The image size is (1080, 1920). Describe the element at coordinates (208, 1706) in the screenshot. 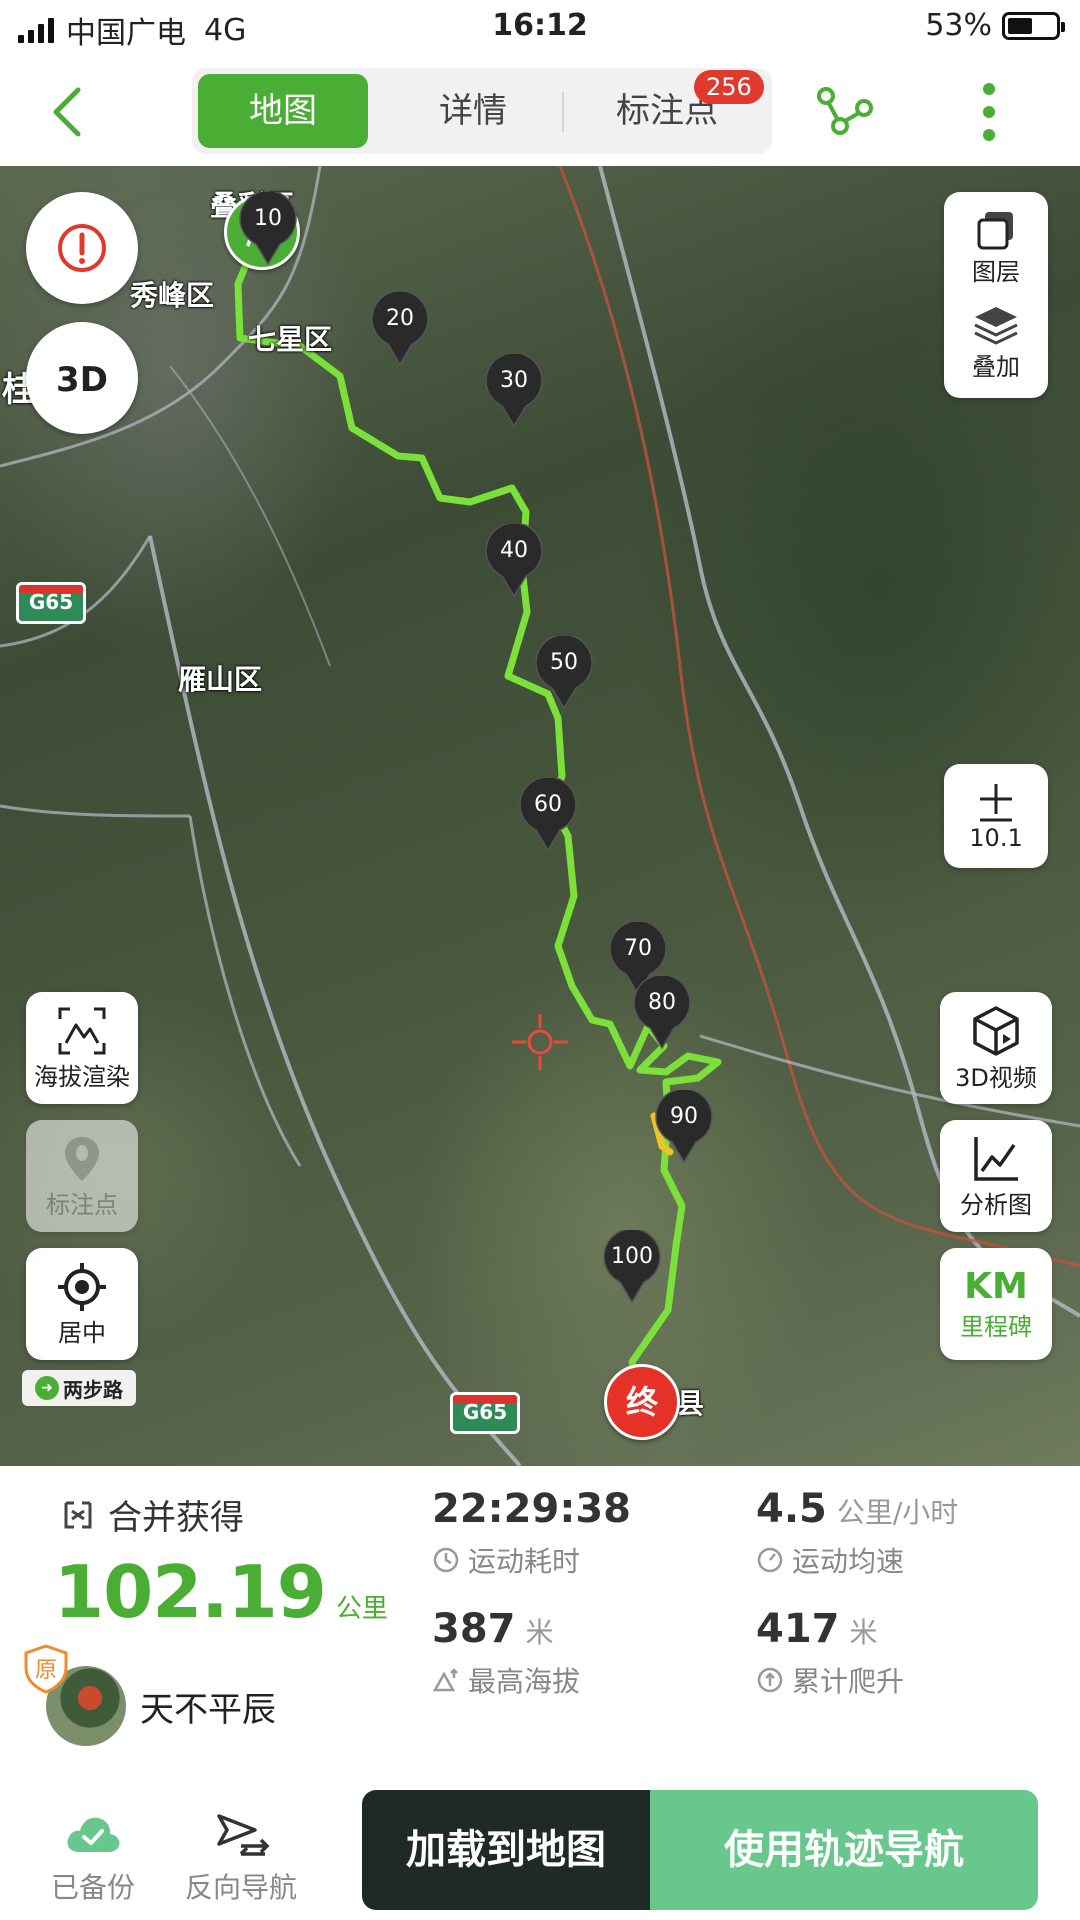

I see `username: 天不平辰` at that location.